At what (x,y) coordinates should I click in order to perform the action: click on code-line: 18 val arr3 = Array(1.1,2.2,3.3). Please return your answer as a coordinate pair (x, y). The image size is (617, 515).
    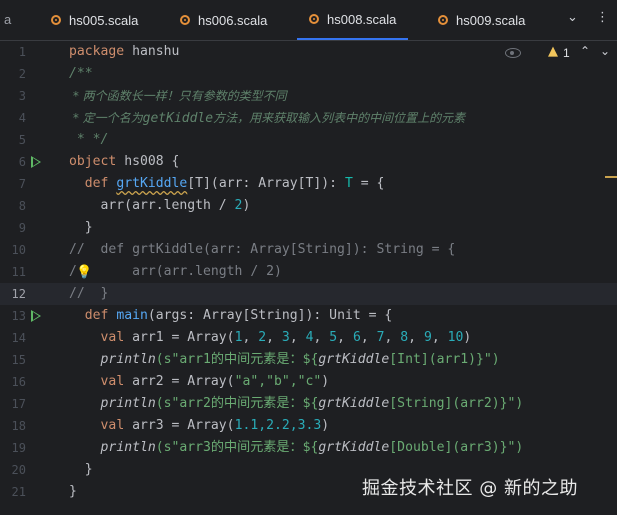
    Looking at the image, I should click on (308, 426).